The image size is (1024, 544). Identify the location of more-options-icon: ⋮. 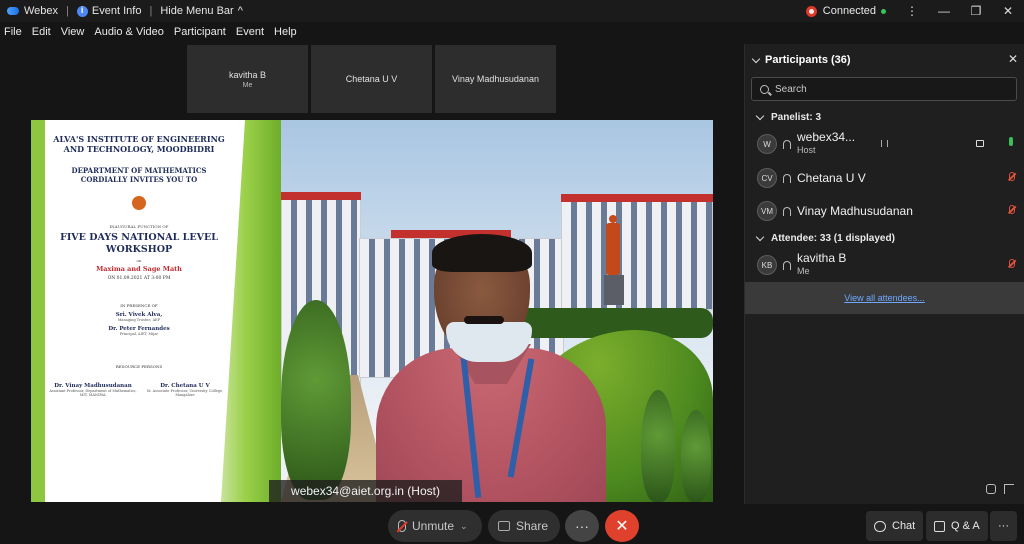
(912, 11).